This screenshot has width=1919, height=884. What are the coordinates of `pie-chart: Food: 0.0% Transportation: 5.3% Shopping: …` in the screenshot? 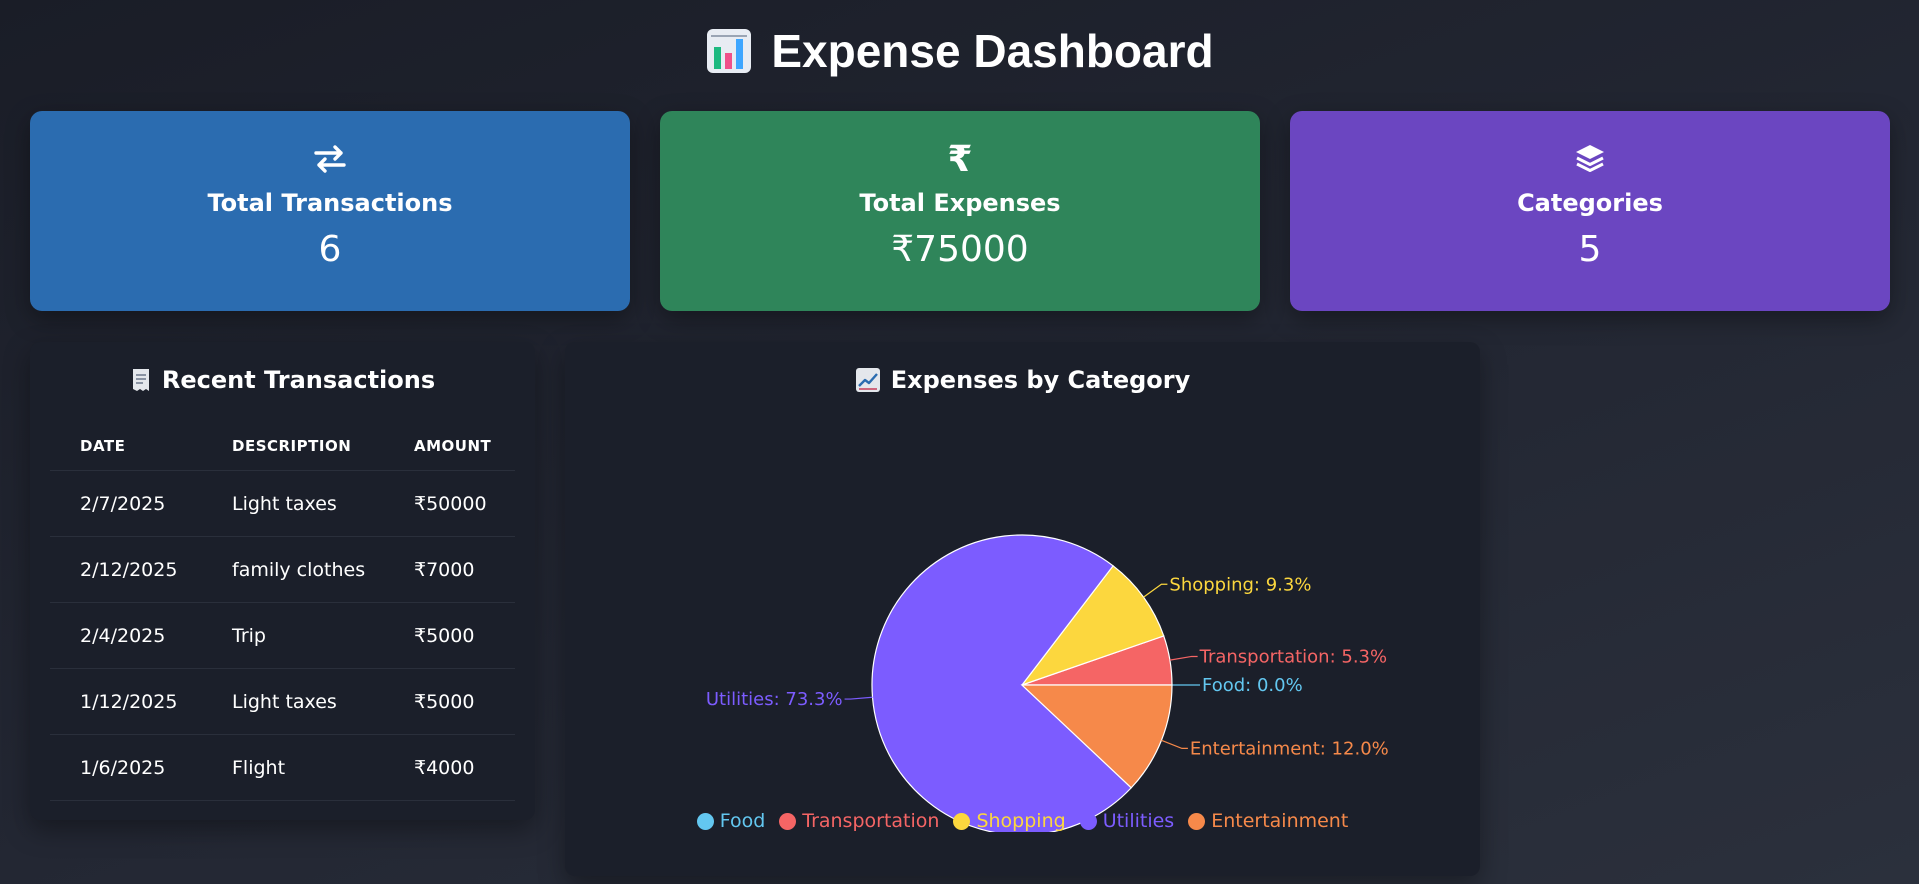 It's located at (1047, 683).